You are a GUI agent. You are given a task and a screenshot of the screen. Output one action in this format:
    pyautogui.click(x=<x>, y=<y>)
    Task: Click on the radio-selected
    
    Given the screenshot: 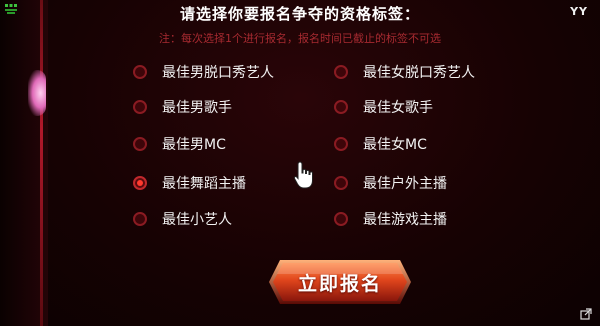 What is the action you would take?
    pyautogui.click(x=140, y=183)
    